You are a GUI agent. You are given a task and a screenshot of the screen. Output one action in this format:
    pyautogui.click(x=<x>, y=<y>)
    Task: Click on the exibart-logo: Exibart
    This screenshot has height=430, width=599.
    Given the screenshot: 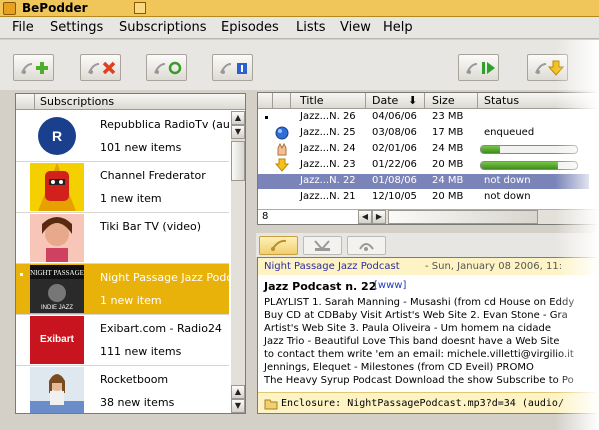 What is the action you would take?
    pyautogui.click(x=57, y=340)
    